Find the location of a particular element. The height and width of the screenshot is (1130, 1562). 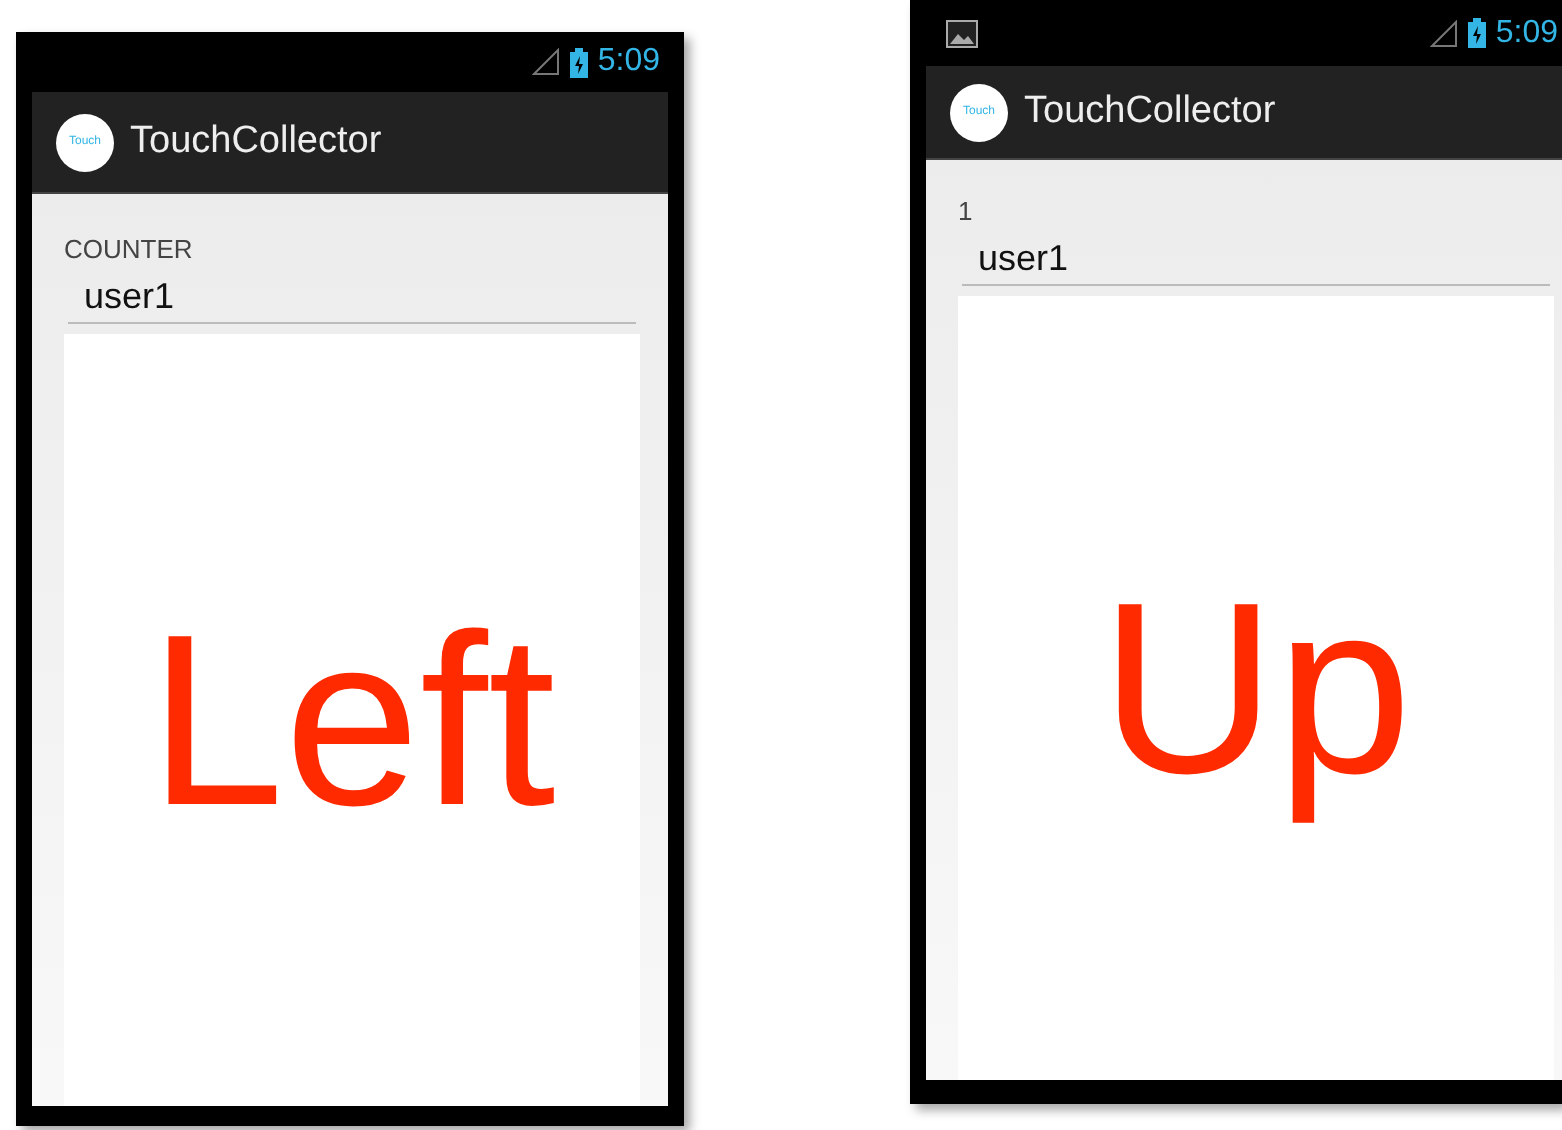

direction-label: Up is located at coordinates (1256, 688).